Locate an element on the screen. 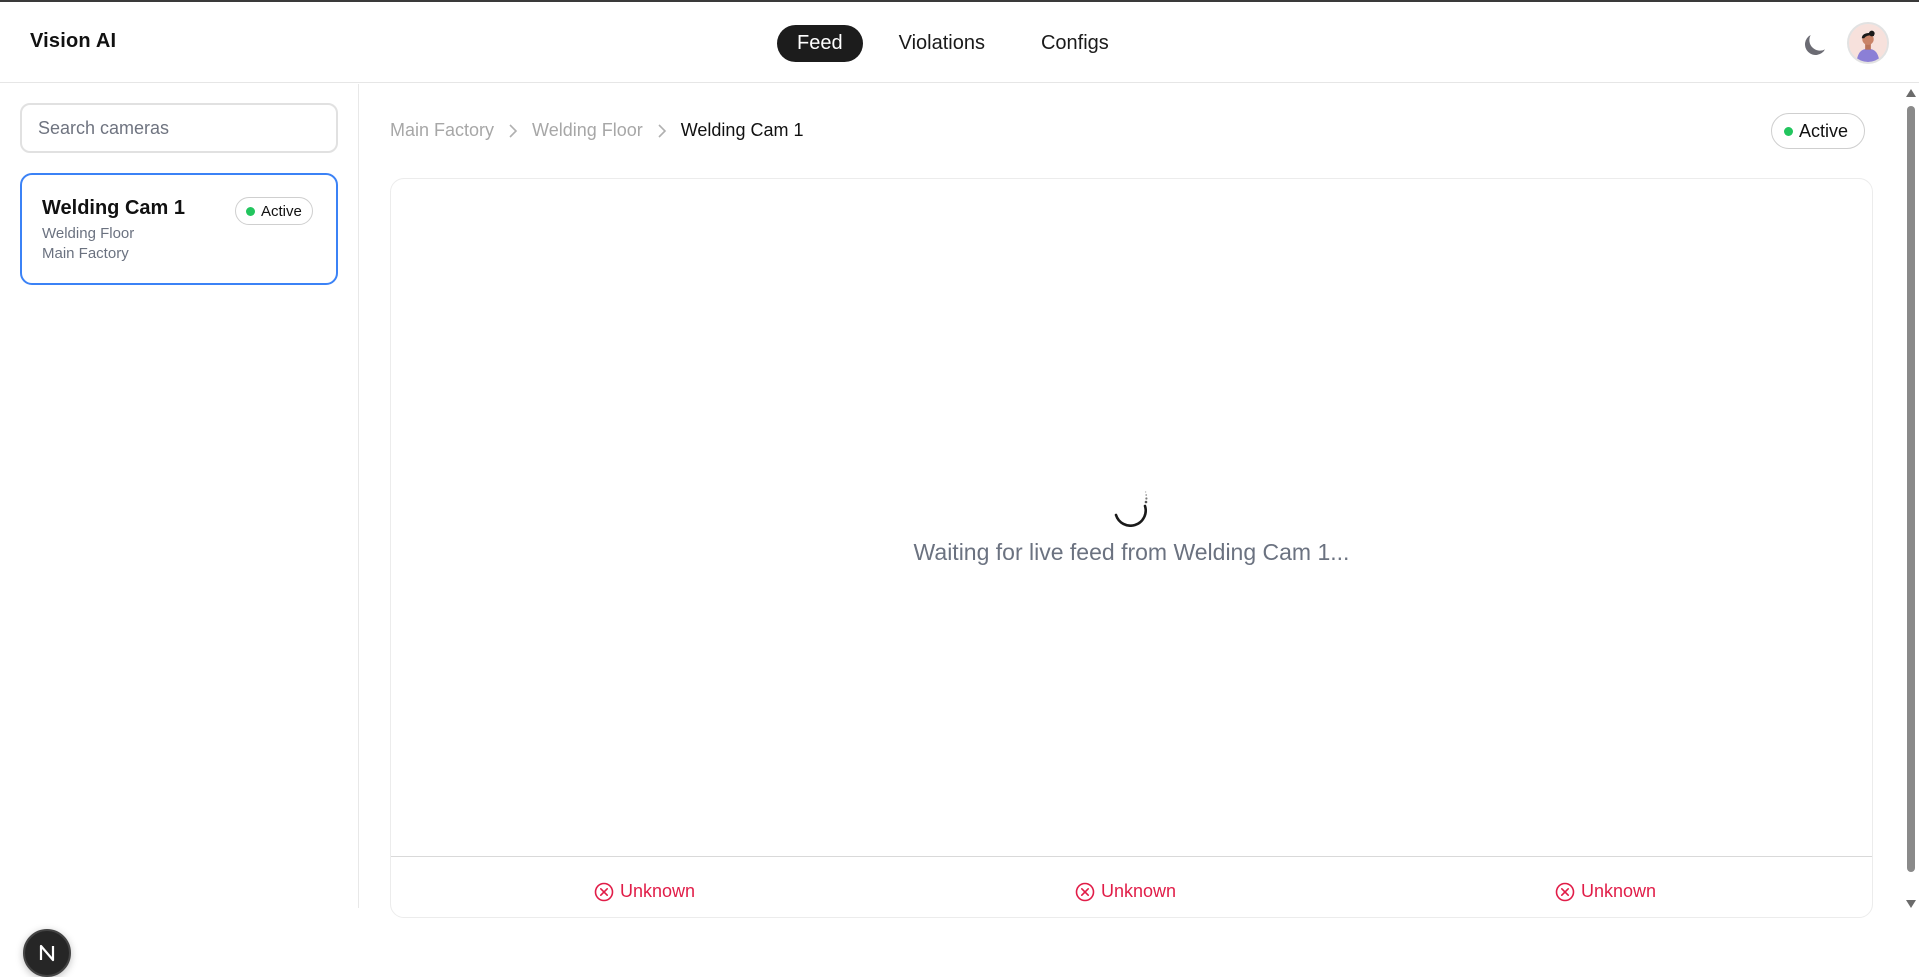 Image resolution: width=1919 pixels, height=977 pixels. nav-violations: Violations is located at coordinates (942, 43).